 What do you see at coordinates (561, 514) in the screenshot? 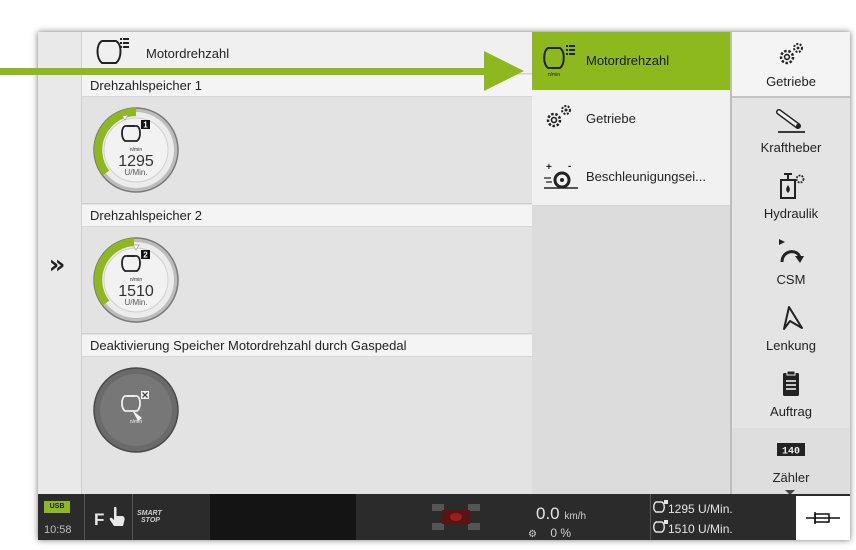
I see `speed-readout: 0.0 km/h` at bounding box center [561, 514].